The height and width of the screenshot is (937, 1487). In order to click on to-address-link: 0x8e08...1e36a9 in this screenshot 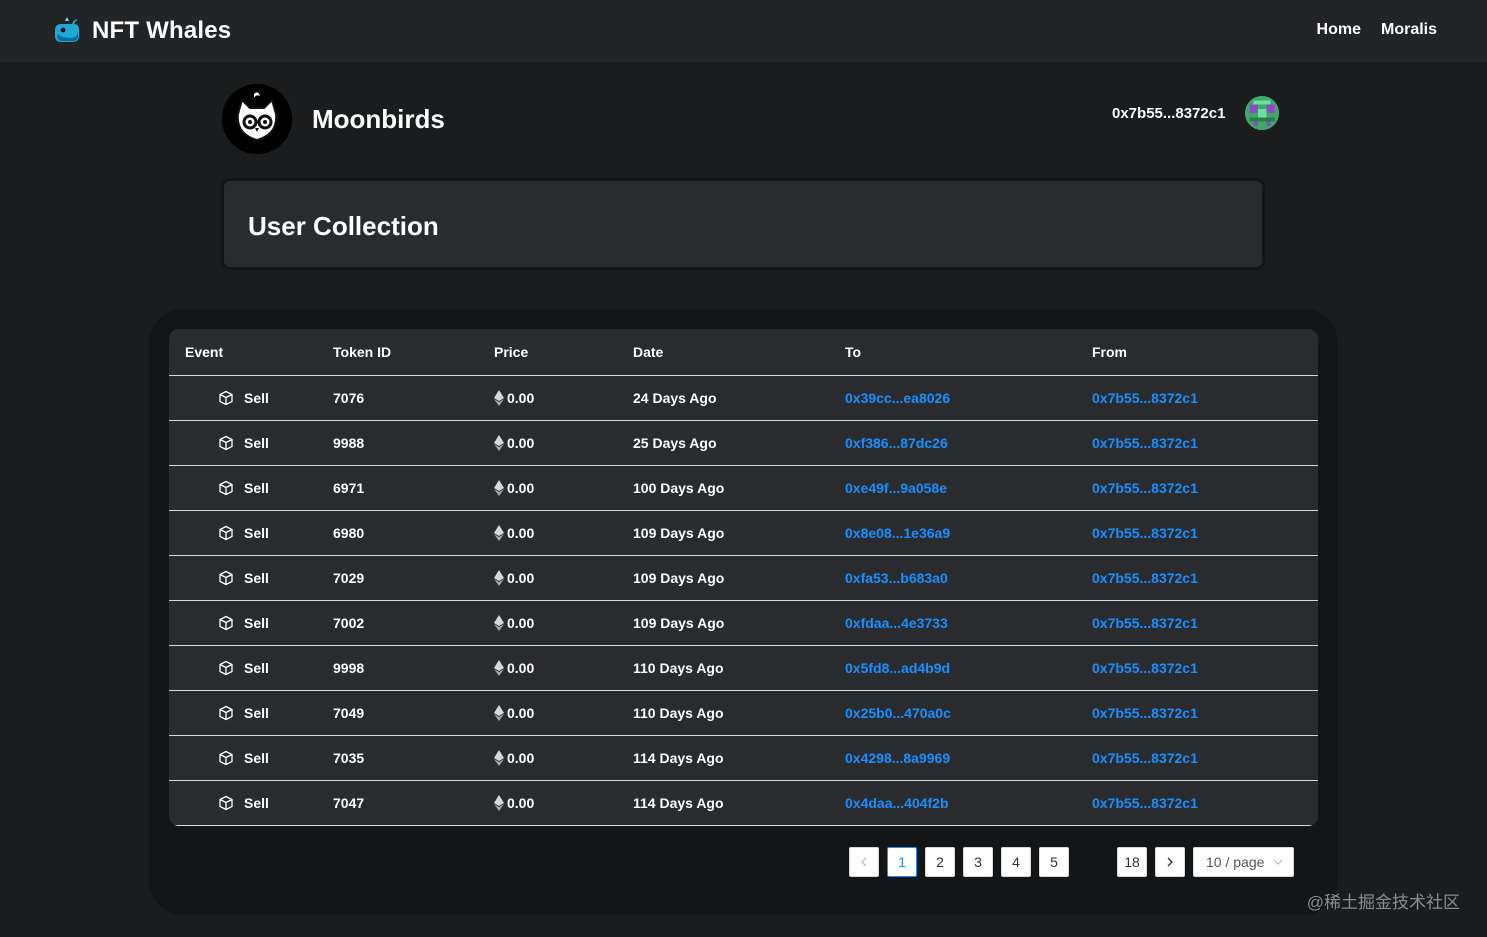, I will do `click(897, 533)`.